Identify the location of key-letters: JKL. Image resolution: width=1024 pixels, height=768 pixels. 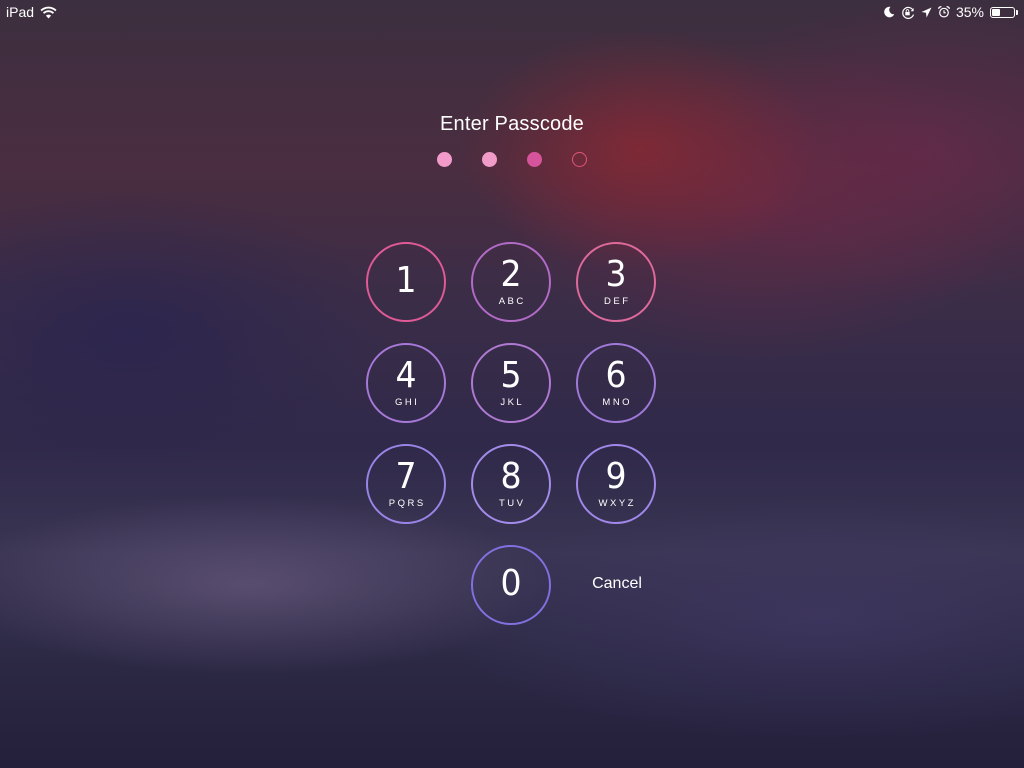
(512, 402).